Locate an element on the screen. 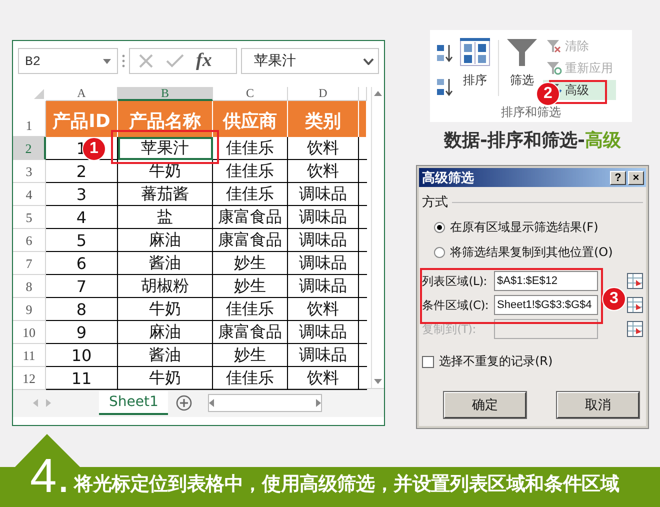 This screenshot has width=660, height=507. input-field: Sheet1!$G$3:$G$4 is located at coordinates (546, 305).